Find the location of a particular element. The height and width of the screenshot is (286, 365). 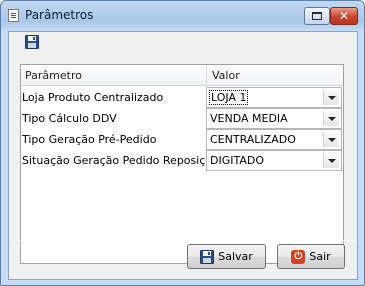

close-icon: ✕ is located at coordinates (344, 16).